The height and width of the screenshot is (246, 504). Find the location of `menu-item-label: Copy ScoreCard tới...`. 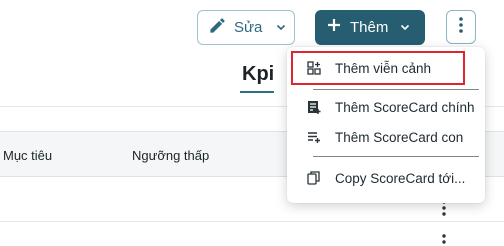

menu-item-label: Copy ScoreCard tới... is located at coordinates (400, 178).